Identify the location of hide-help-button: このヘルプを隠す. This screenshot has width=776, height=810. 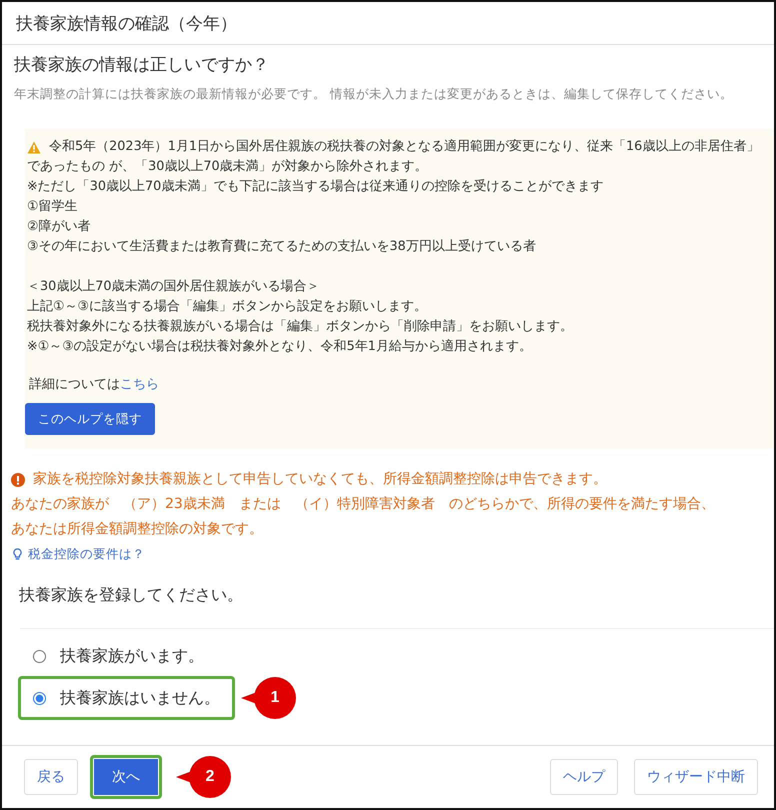
(90, 419).